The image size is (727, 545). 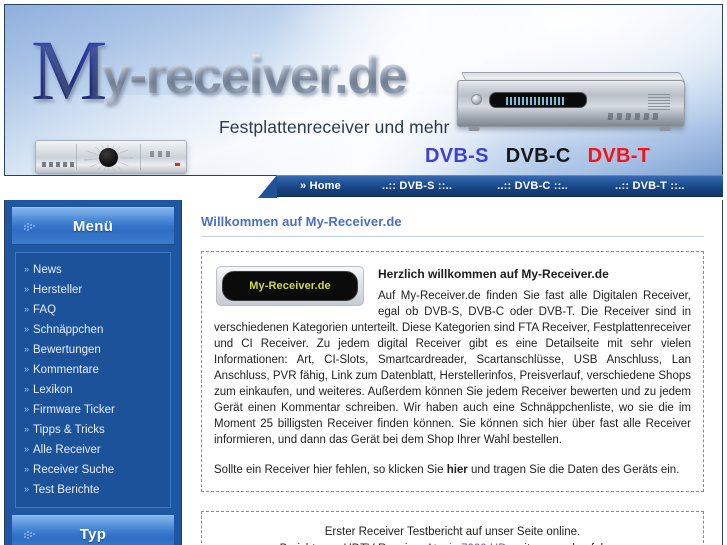 What do you see at coordinates (177, 164) in the screenshot?
I see `receiver-small-led-icon` at bounding box center [177, 164].